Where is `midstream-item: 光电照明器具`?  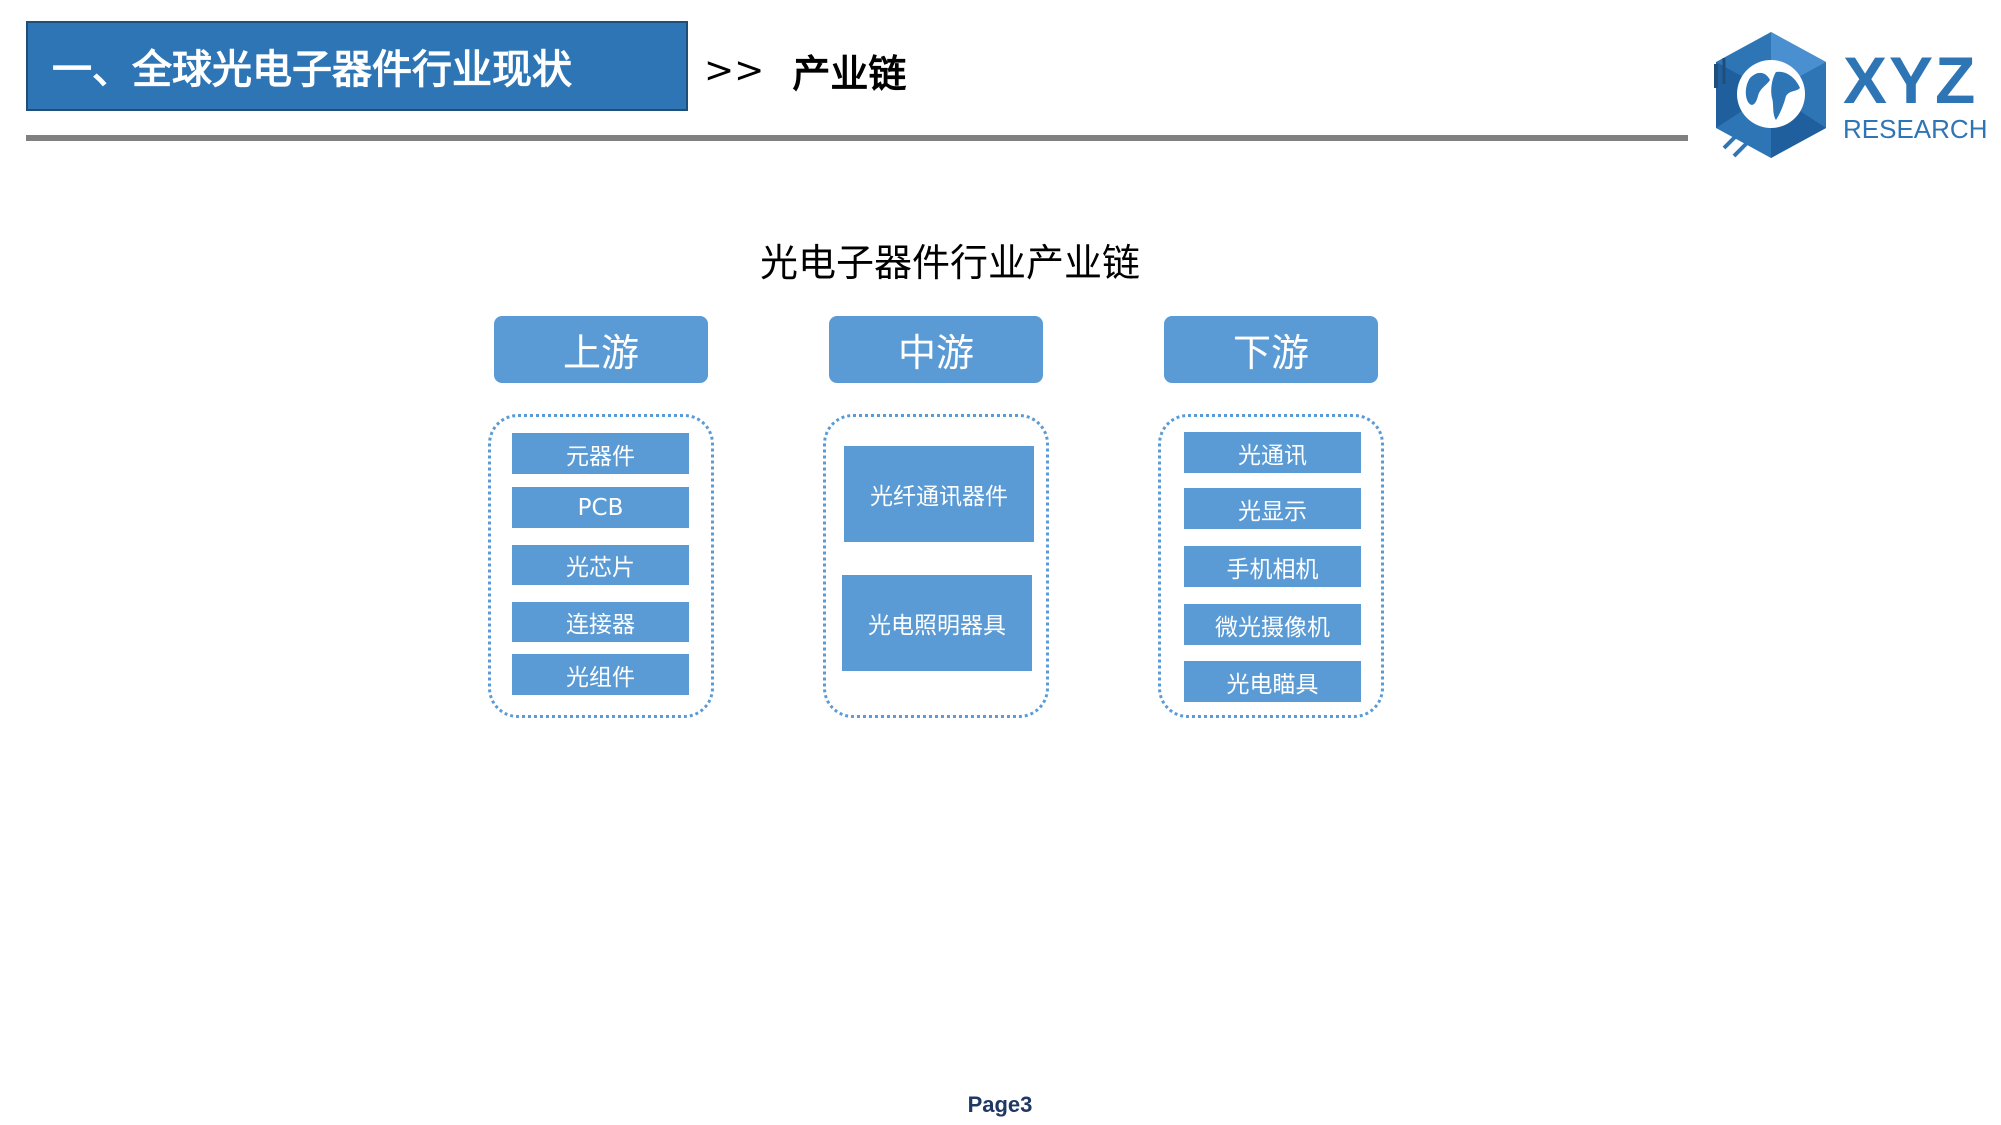 midstream-item: 光电照明器具 is located at coordinates (937, 623).